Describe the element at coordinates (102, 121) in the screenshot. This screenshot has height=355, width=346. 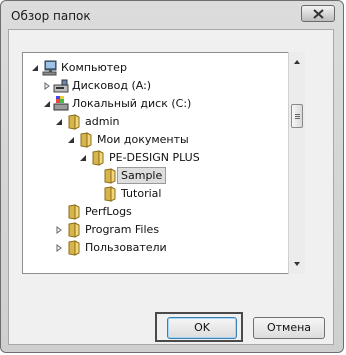
I see `tree-item-label: admin` at that location.